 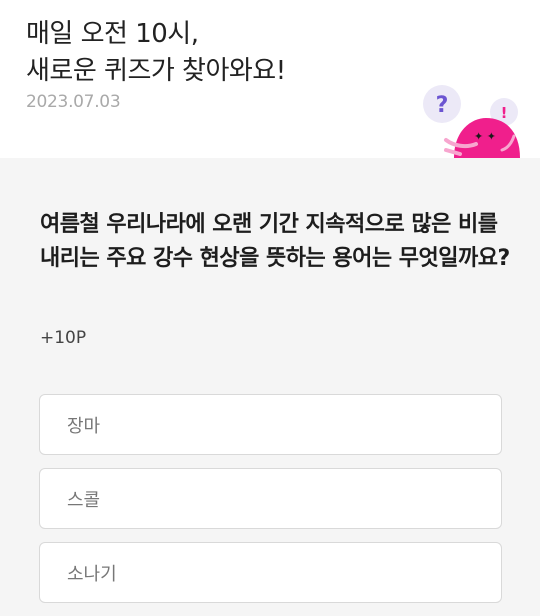 I want to click on mascot-question-mark: ?, so click(x=442, y=105).